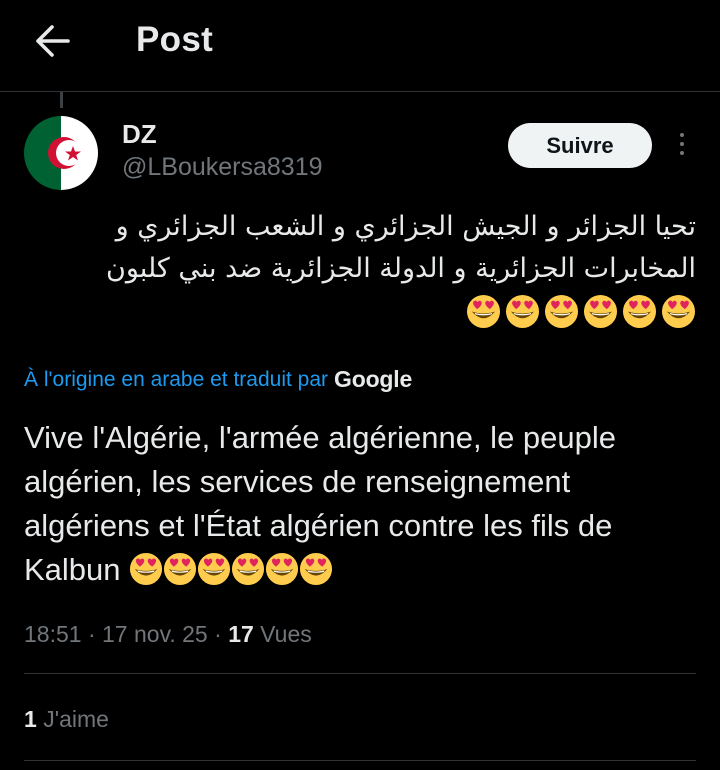 This screenshot has height=770, width=720. Describe the element at coordinates (580, 145) in the screenshot. I see `follow-button: Suivre` at that location.